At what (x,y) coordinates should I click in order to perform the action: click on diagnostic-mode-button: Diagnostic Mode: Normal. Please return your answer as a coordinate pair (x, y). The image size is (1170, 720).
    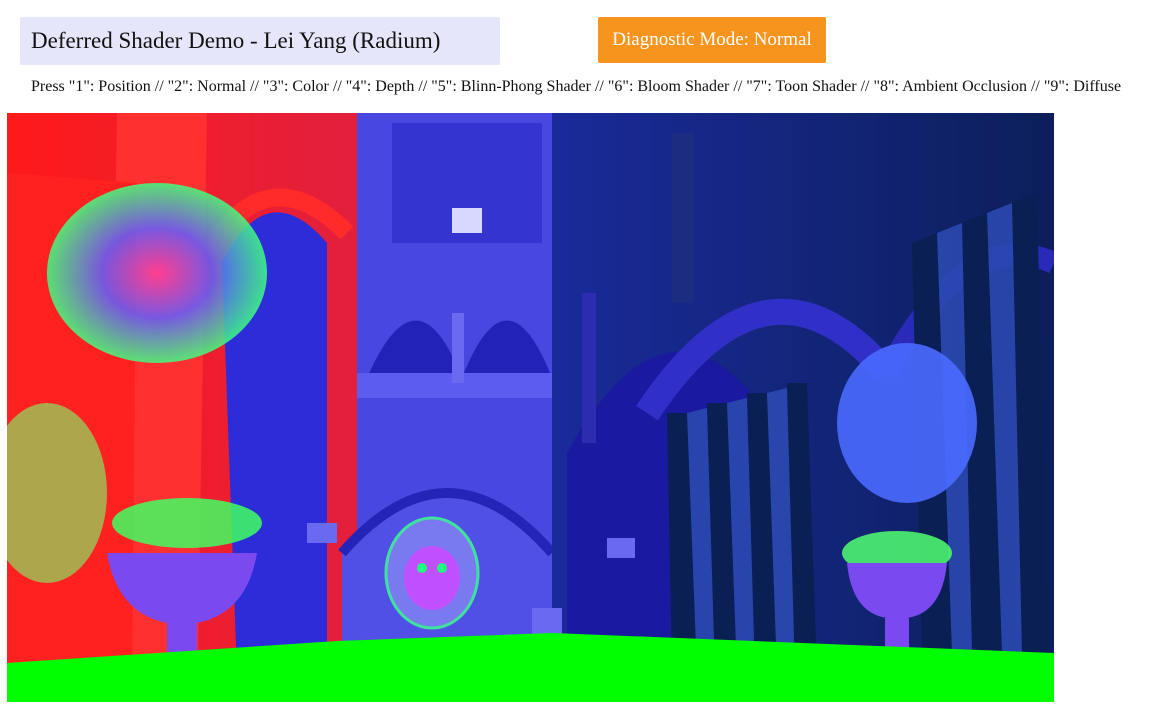
    Looking at the image, I should click on (712, 40).